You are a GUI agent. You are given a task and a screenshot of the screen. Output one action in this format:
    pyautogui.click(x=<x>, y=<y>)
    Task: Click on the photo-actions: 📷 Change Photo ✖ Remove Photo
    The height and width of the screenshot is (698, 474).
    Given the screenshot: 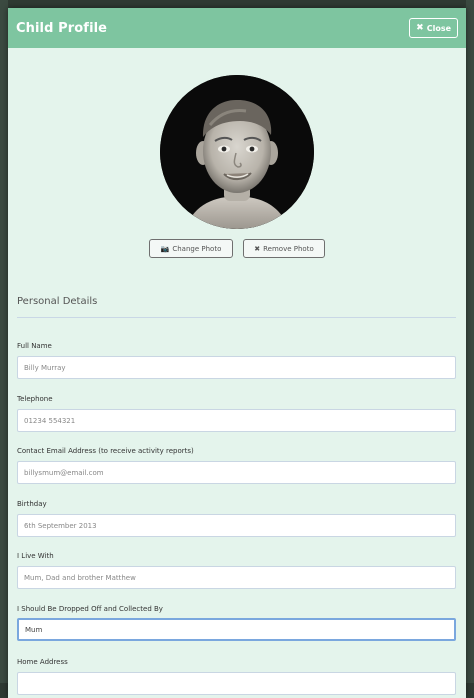 What is the action you would take?
    pyautogui.click(x=237, y=248)
    